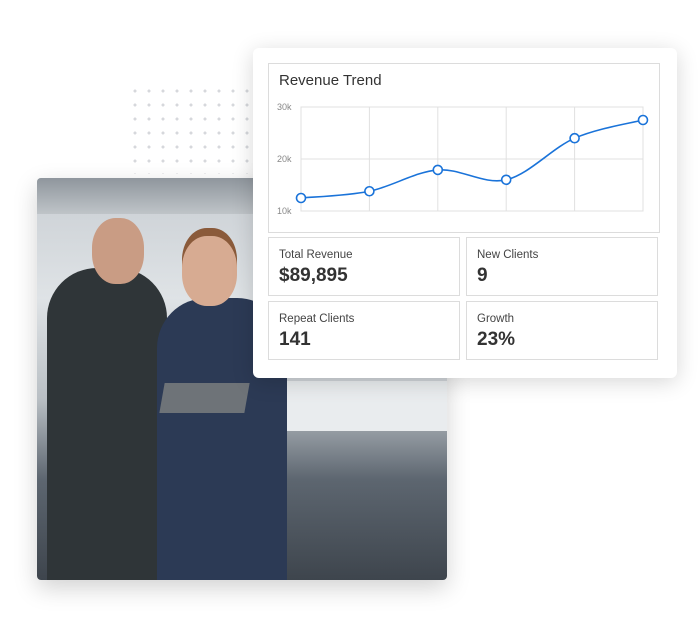 The image size is (700, 630). I want to click on photo-man-head, so click(118, 251).